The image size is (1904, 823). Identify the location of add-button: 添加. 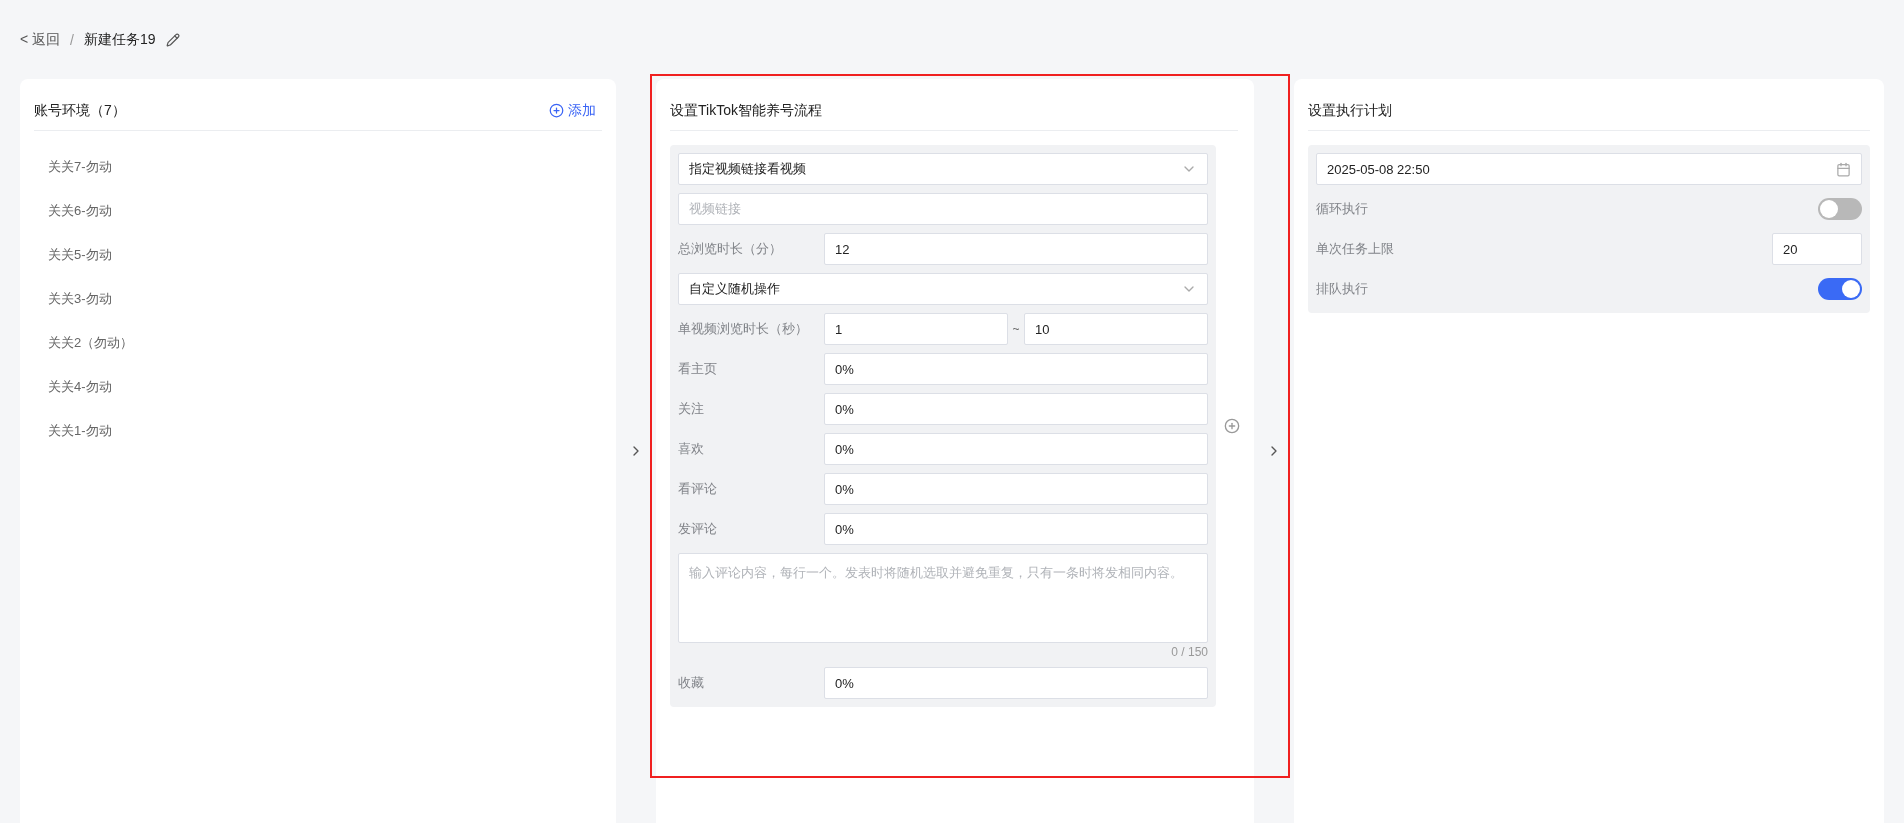
(572, 110).